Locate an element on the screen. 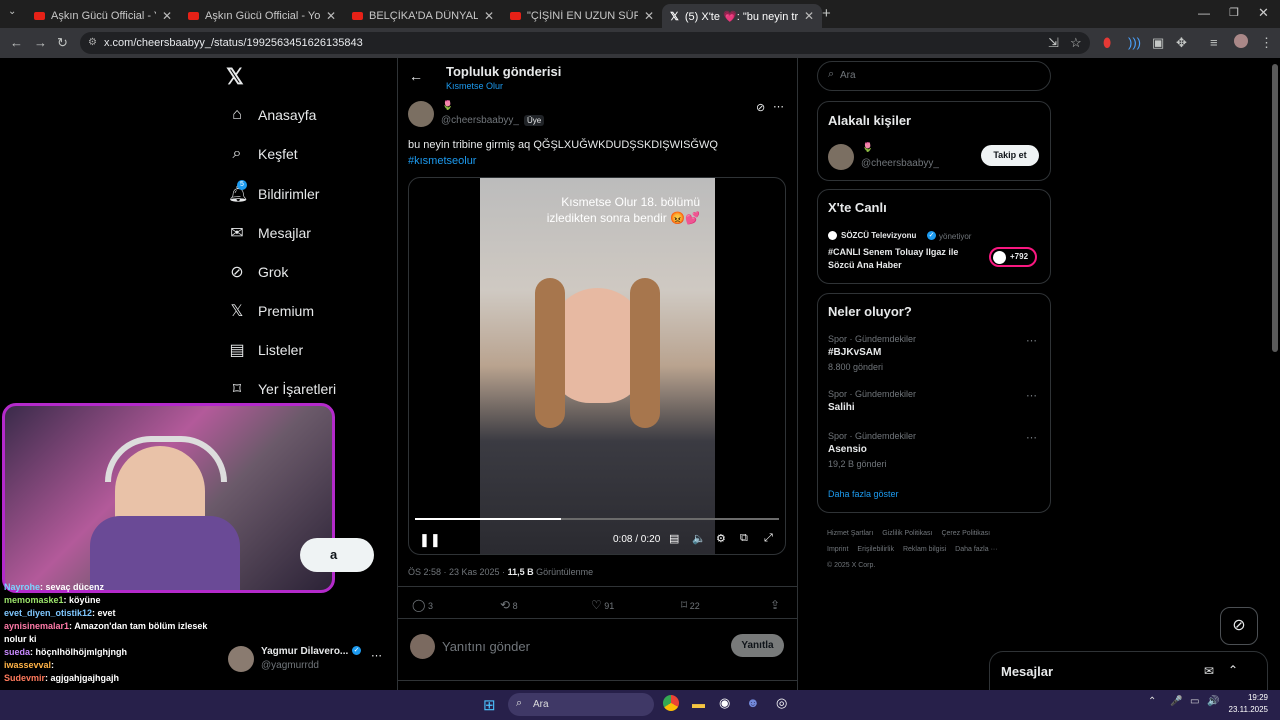 This screenshot has width=1280, height=720. fullscreen-icon: ⤢ is located at coordinates (768, 538).